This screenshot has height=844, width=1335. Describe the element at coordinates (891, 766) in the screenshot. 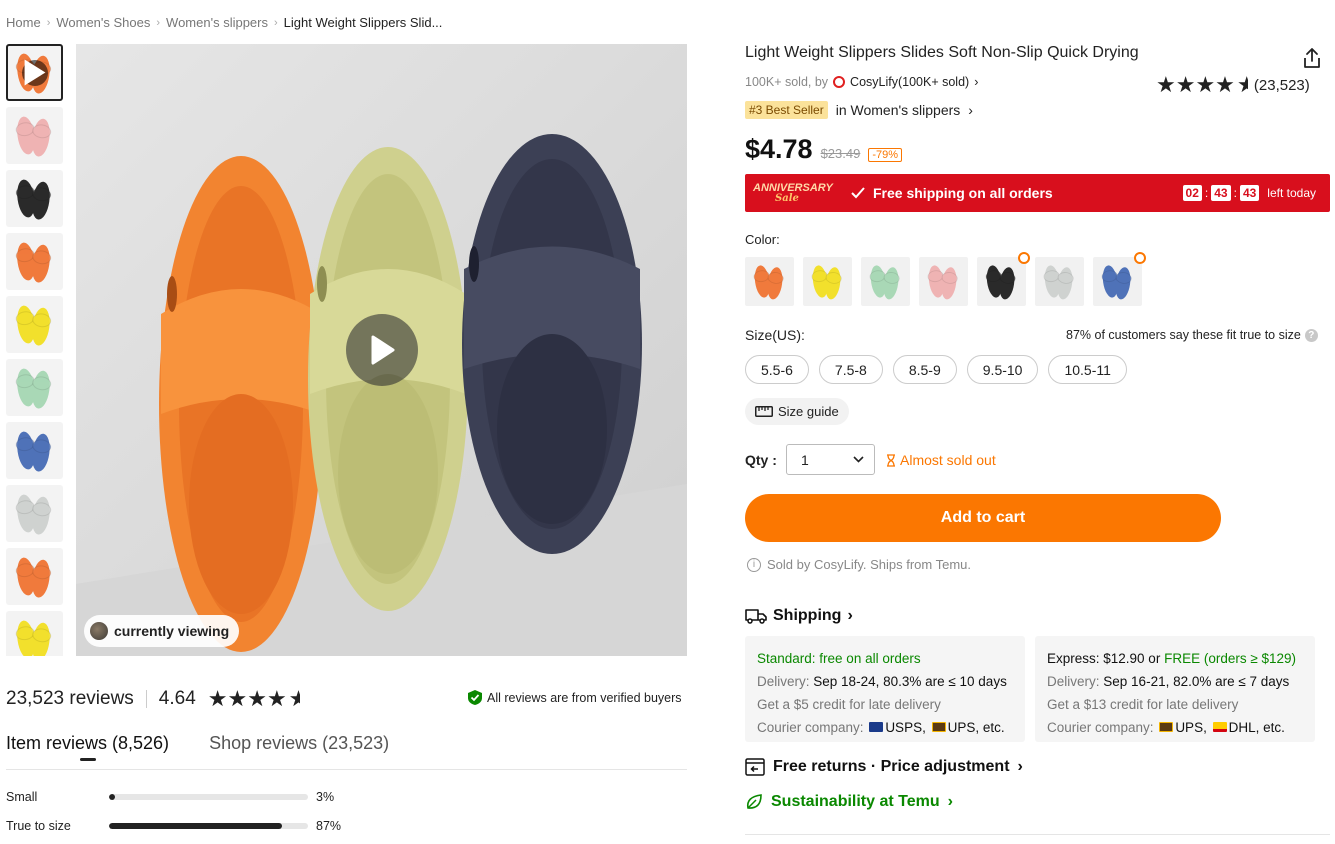

I see `returns-label: Free returns · Price adjustment` at that location.